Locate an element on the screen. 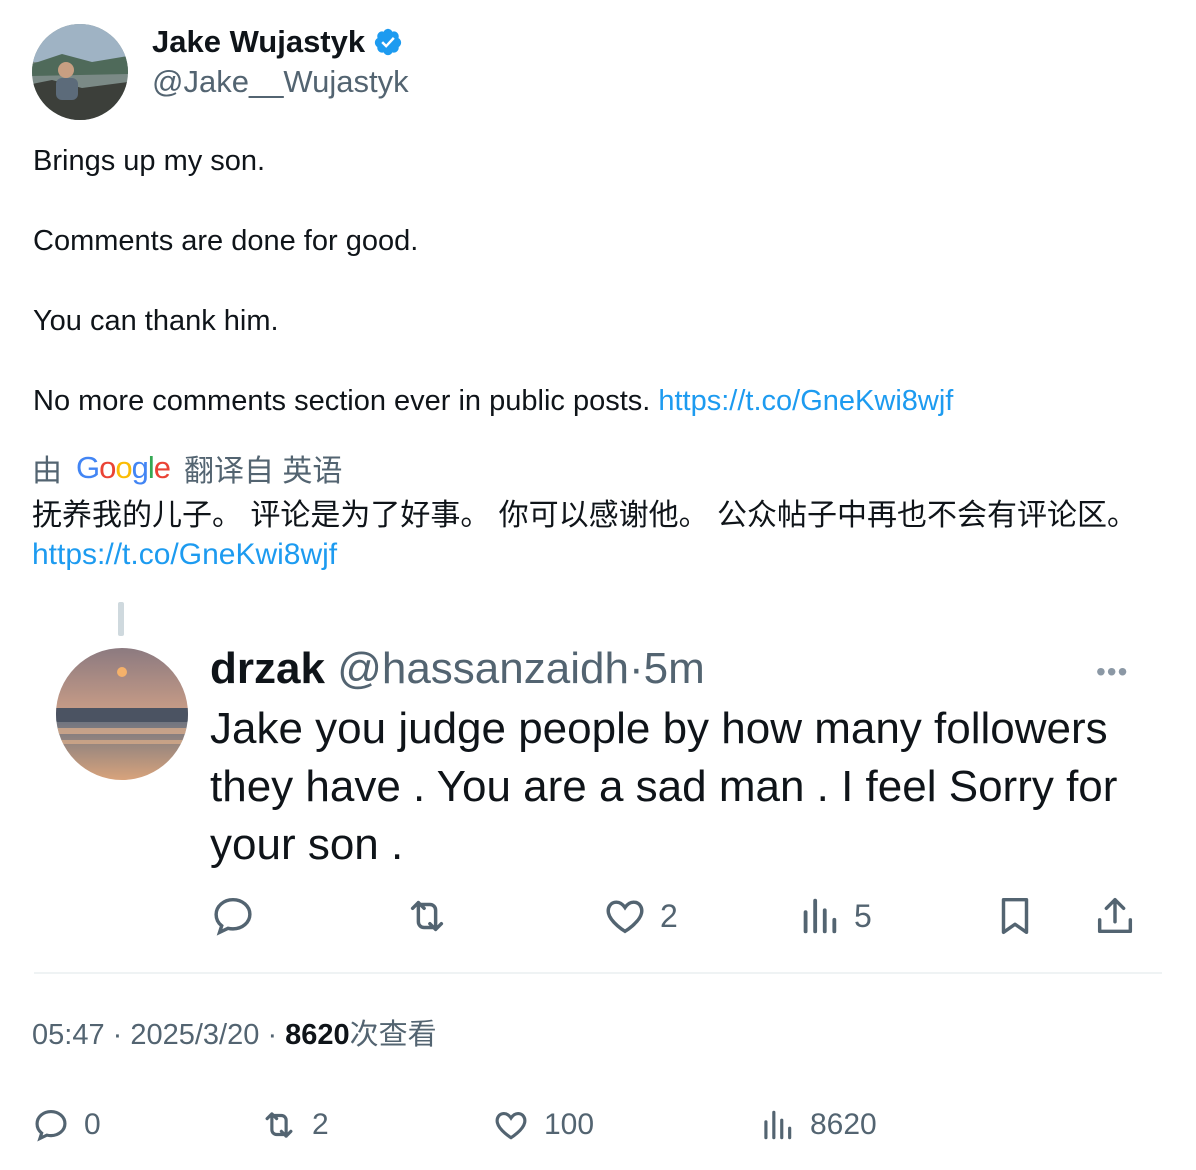 This screenshot has width=1196, height=1170. author-avatar is located at coordinates (80, 72).